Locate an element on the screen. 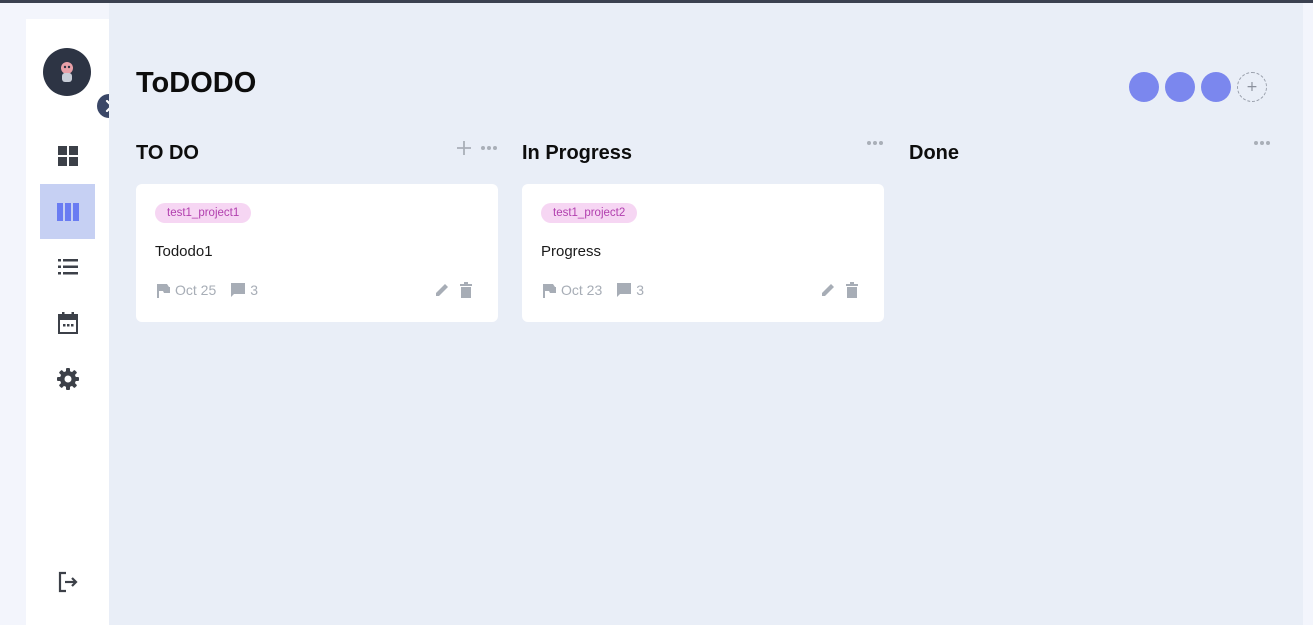 The image size is (1313, 625). column-todo: TO DO test1_project1 Tododo1 Oct 25 3 is located at coordinates (317, 231).